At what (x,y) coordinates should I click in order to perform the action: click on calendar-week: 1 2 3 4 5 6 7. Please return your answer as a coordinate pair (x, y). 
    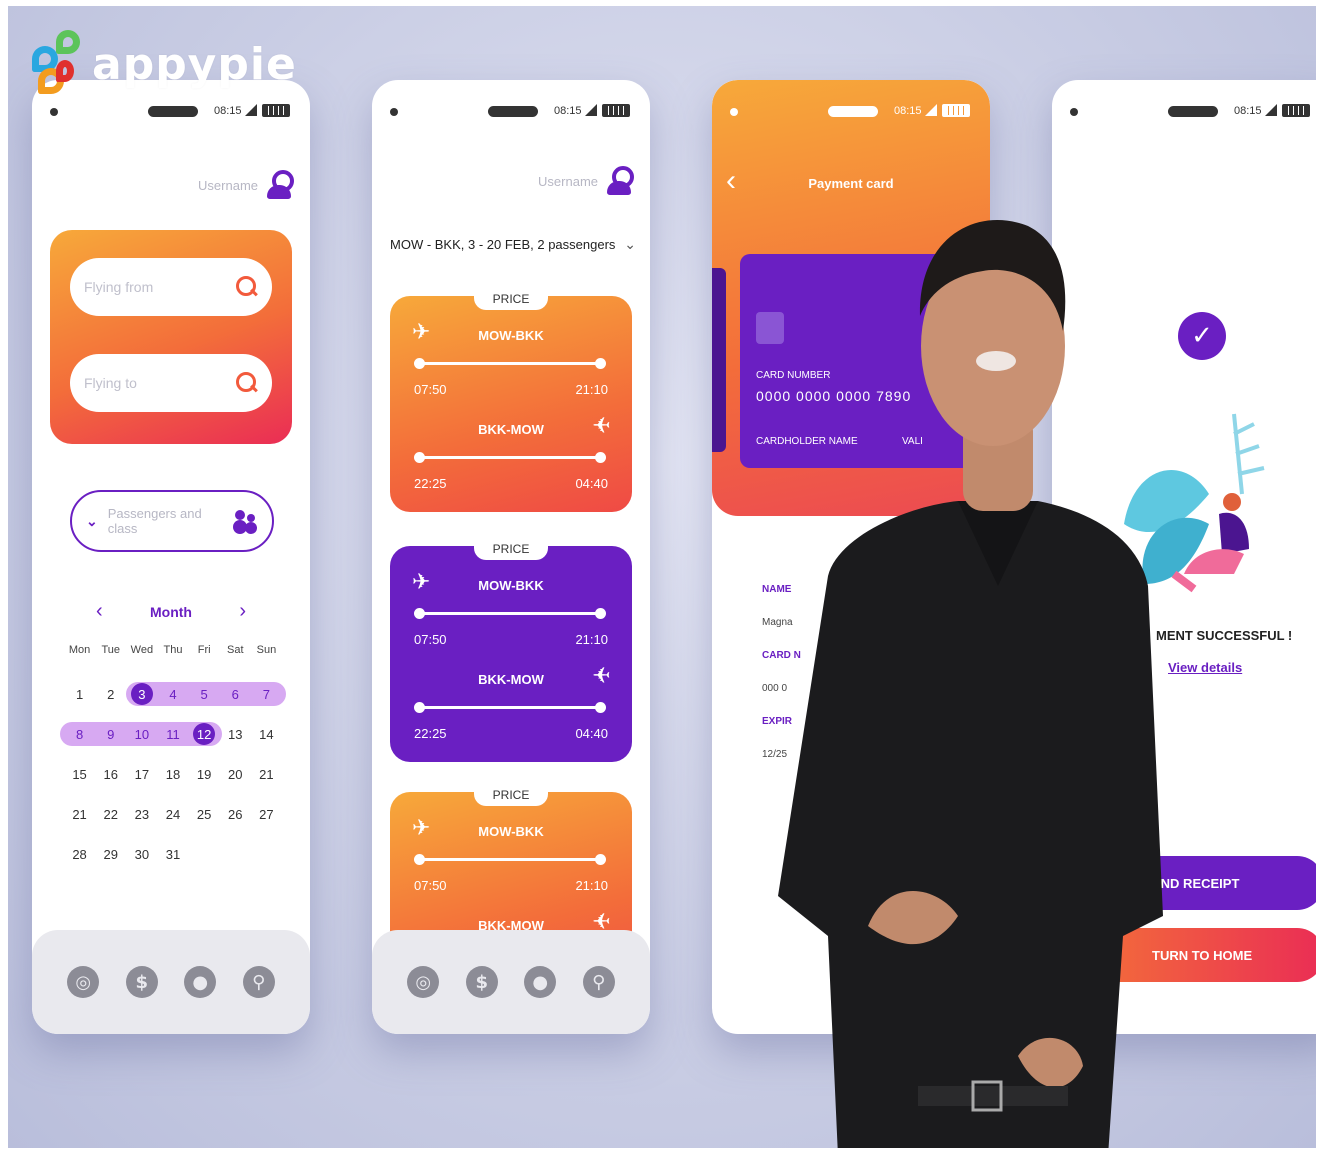
    Looking at the image, I should click on (175, 694).